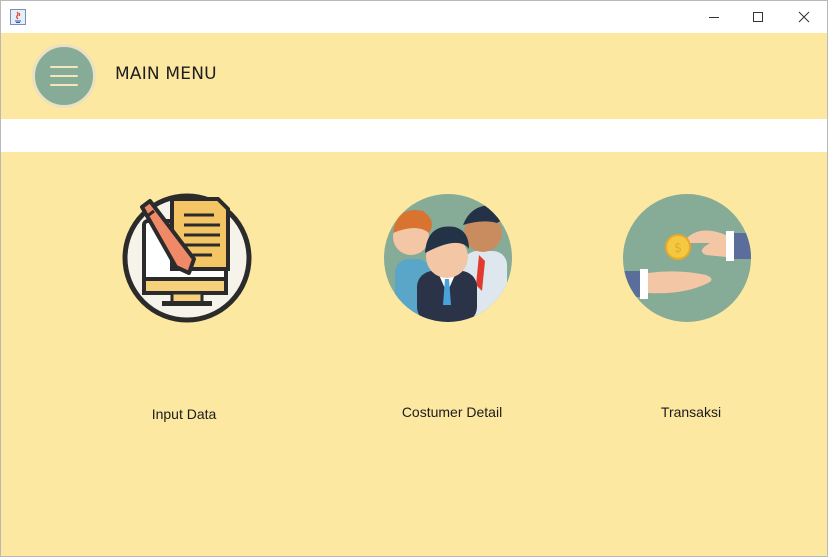 This screenshot has height=557, width=828. Describe the element at coordinates (687, 258) in the screenshot. I see `coin-hand-icon: $` at that location.